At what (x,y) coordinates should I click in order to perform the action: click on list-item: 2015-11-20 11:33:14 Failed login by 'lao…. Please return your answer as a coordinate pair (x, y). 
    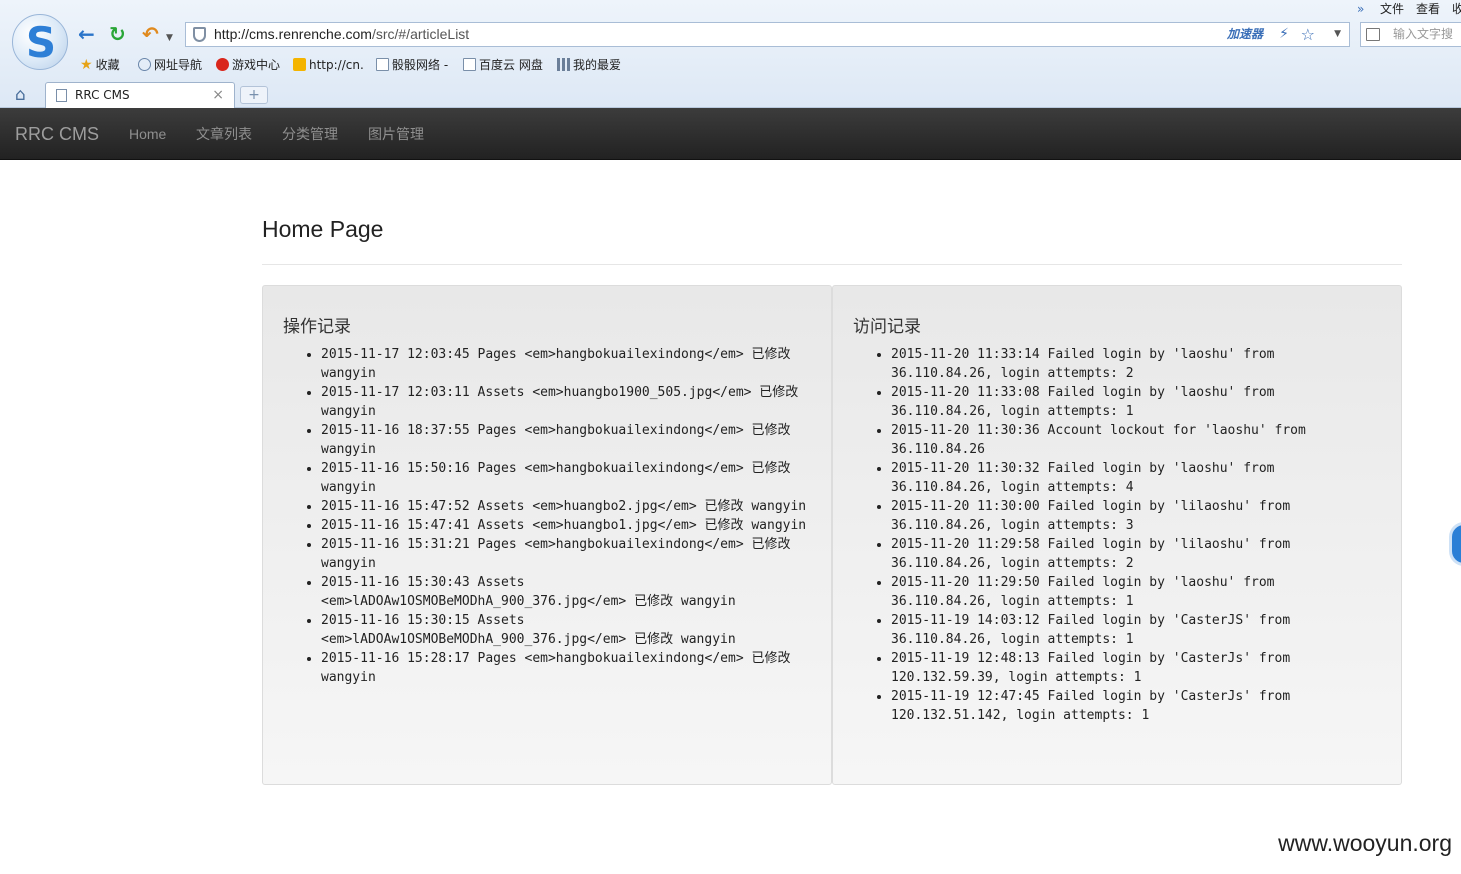
    Looking at the image, I should click on (1137, 364).